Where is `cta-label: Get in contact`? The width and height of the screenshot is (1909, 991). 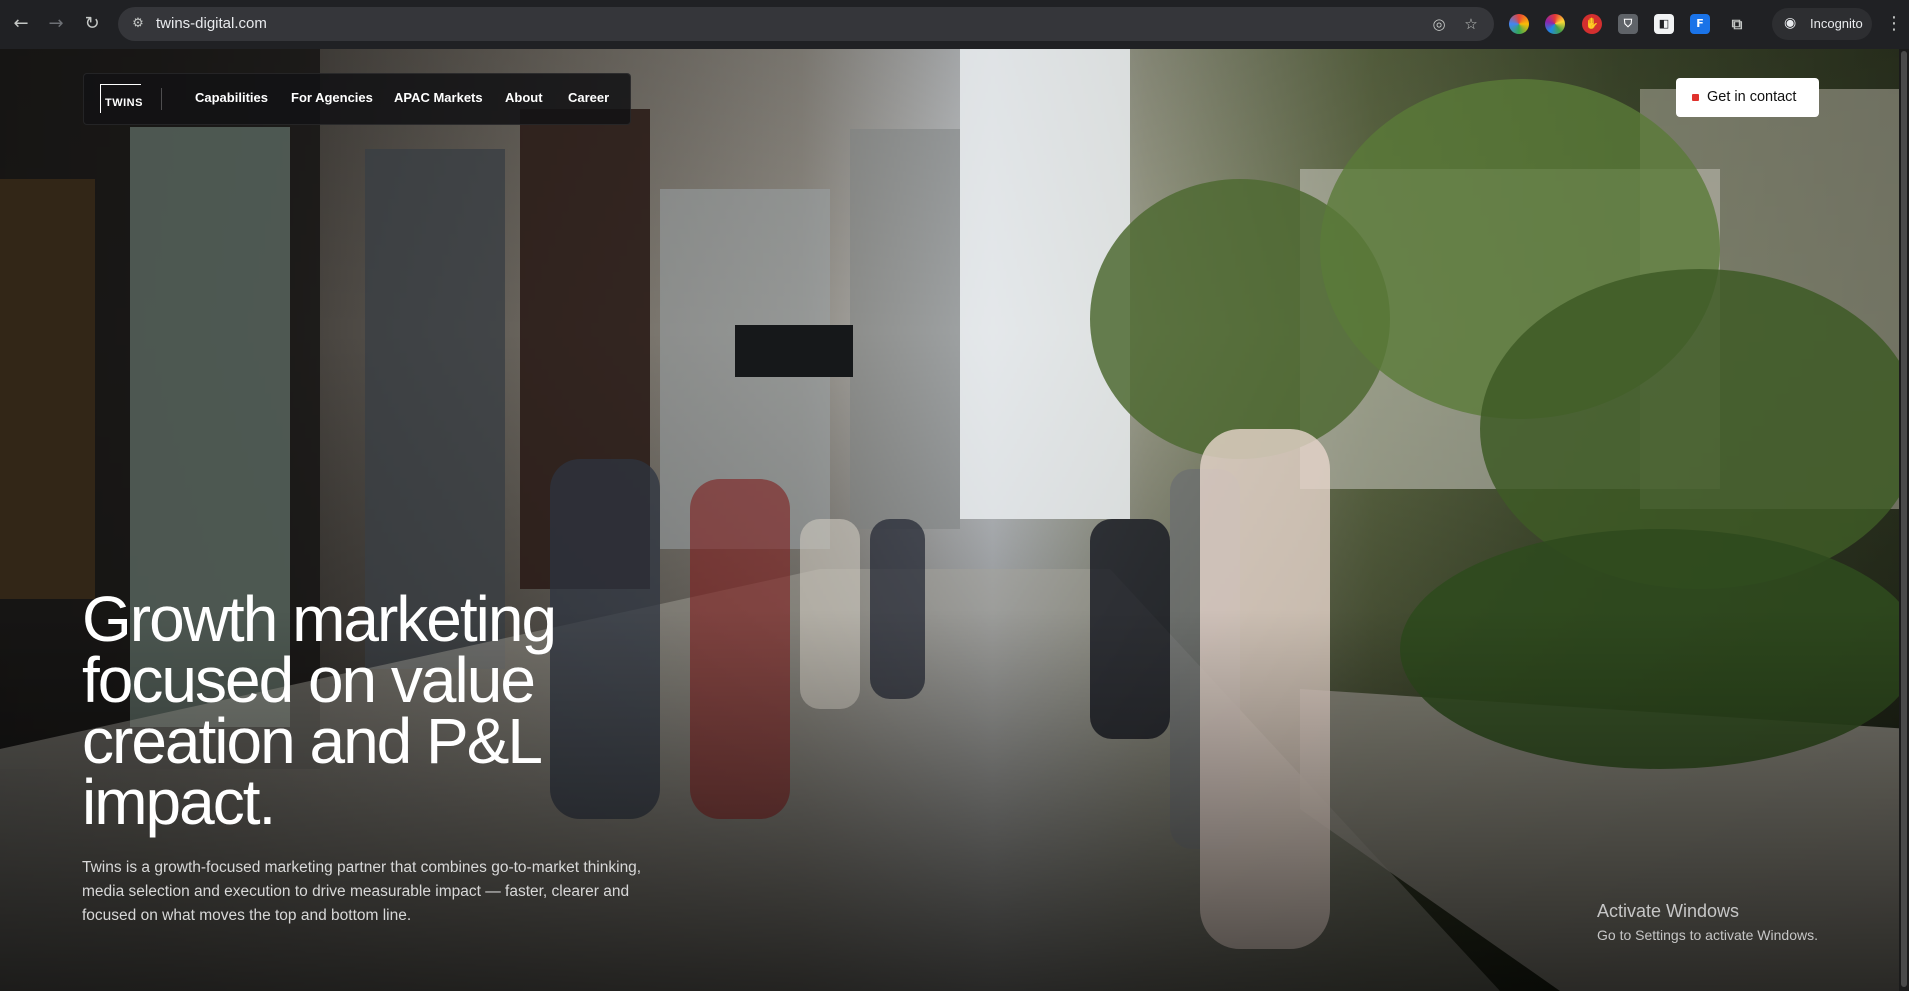 cta-label: Get in contact is located at coordinates (1752, 97).